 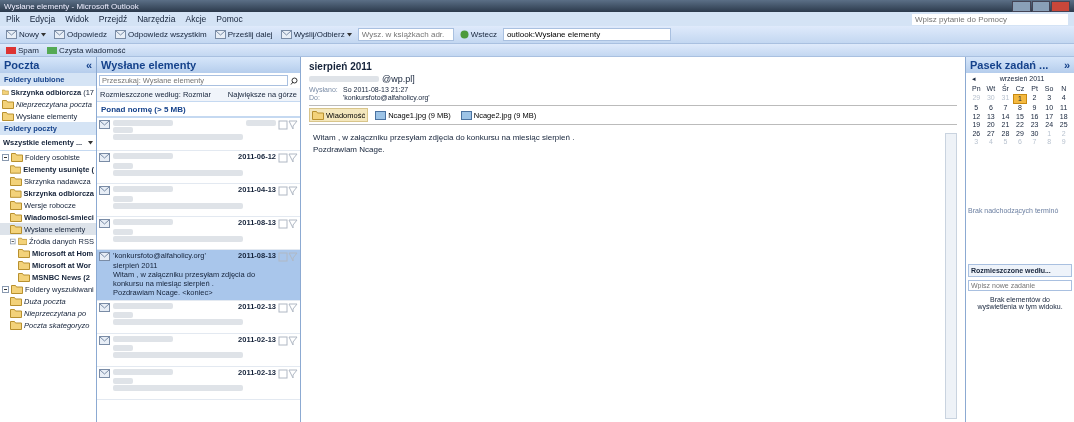 What do you see at coordinates (1066, 65) in the screenshot?
I see `expand-button: »` at bounding box center [1066, 65].